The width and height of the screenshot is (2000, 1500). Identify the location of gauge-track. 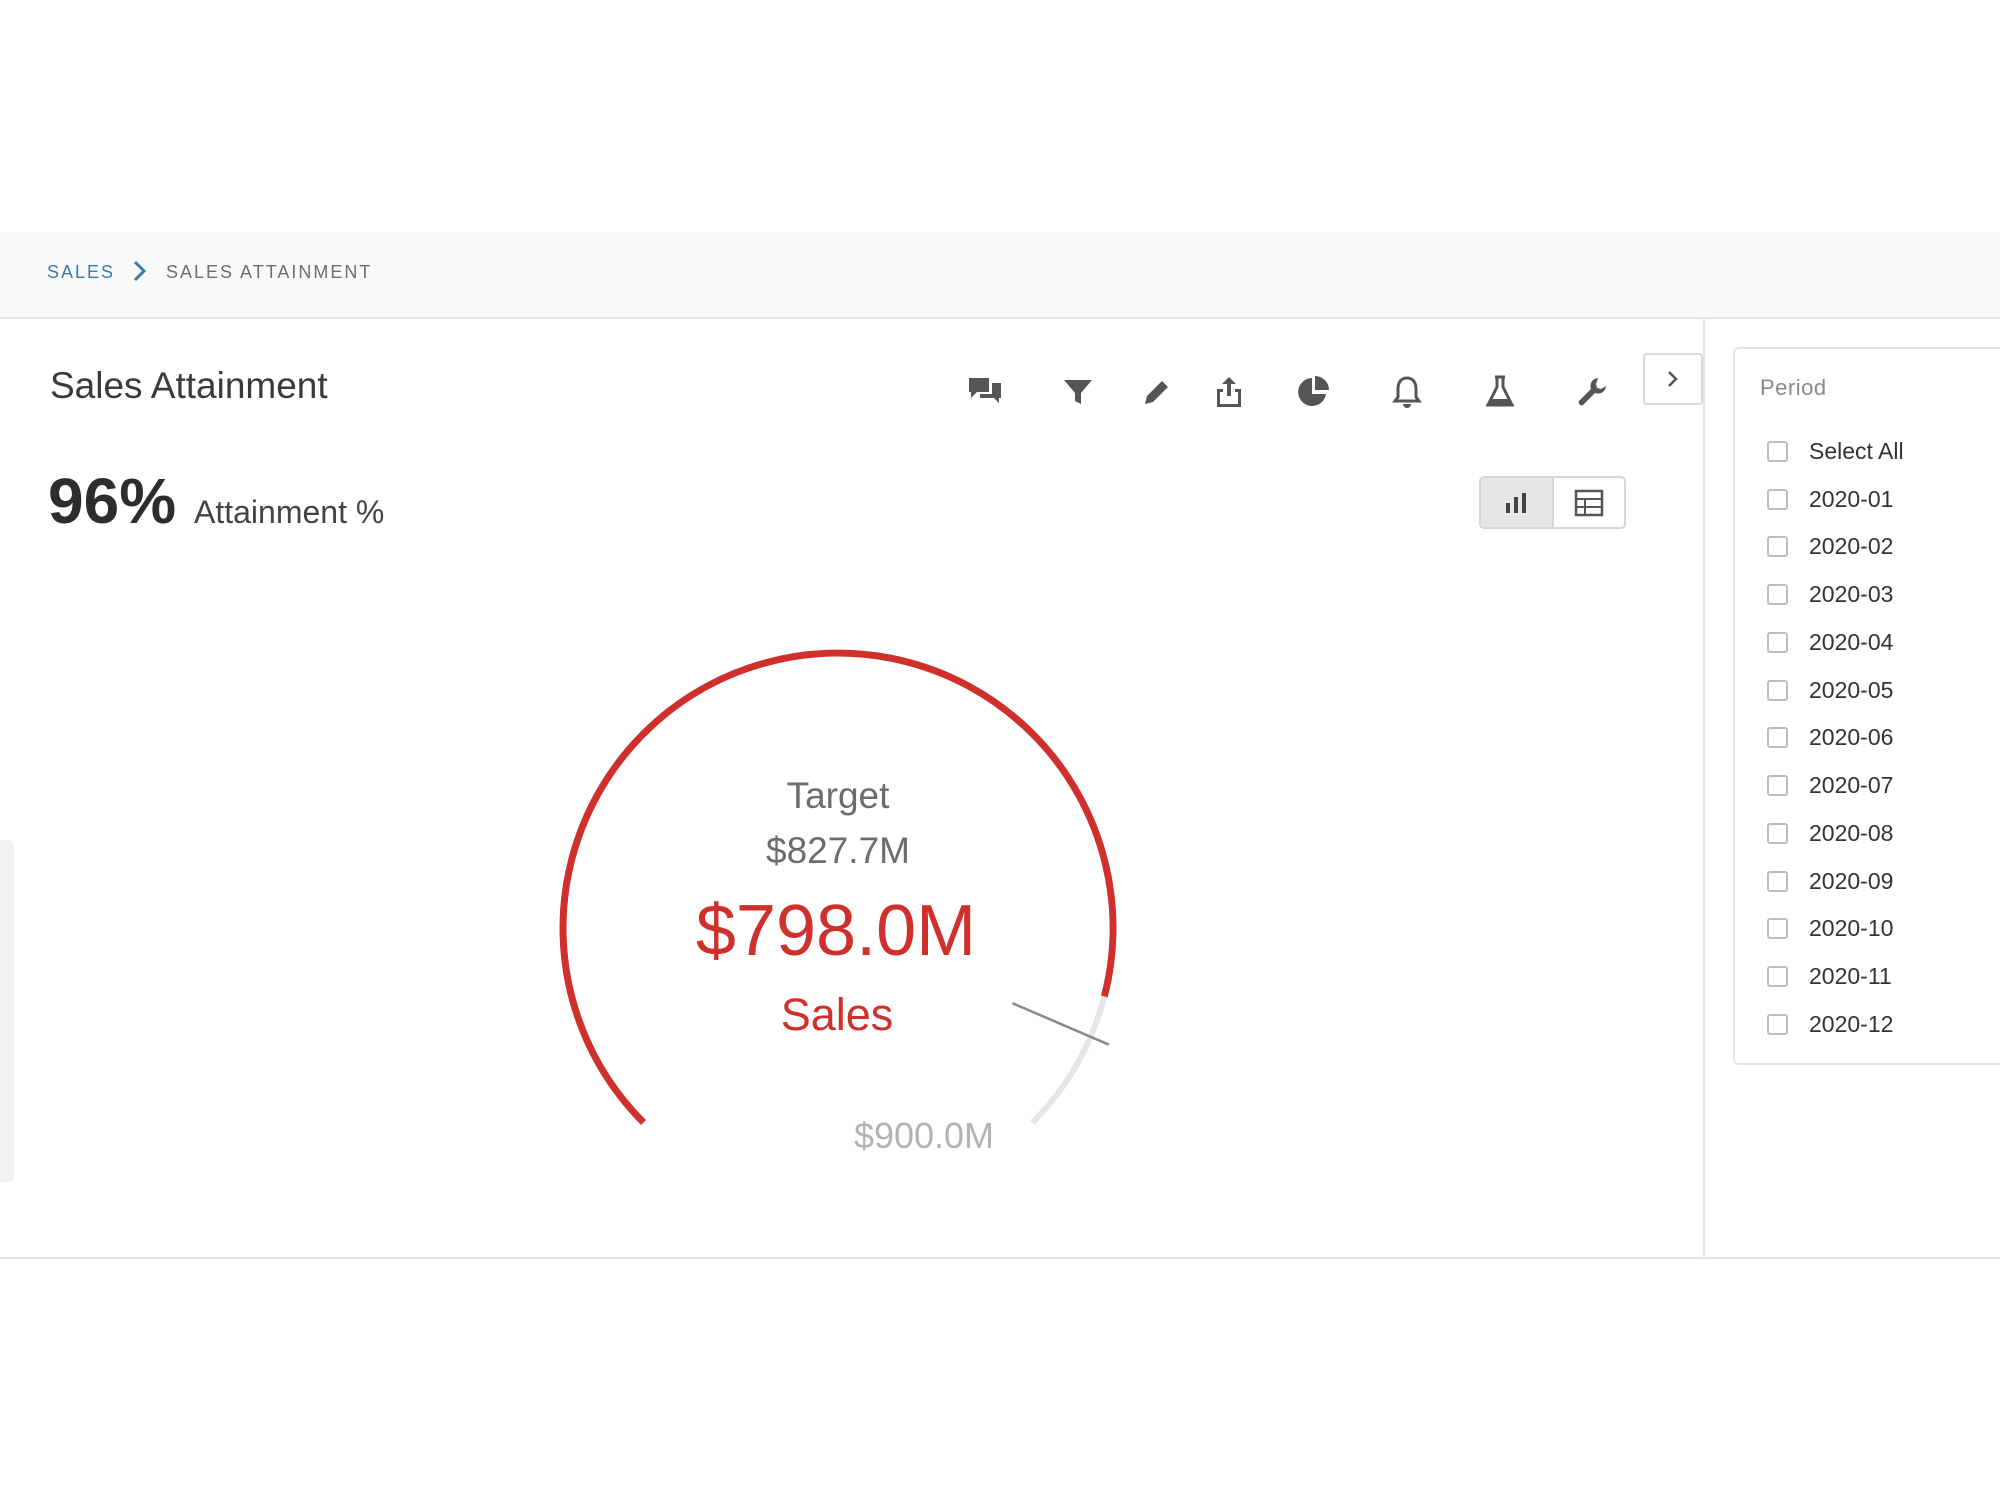
(838, 887).